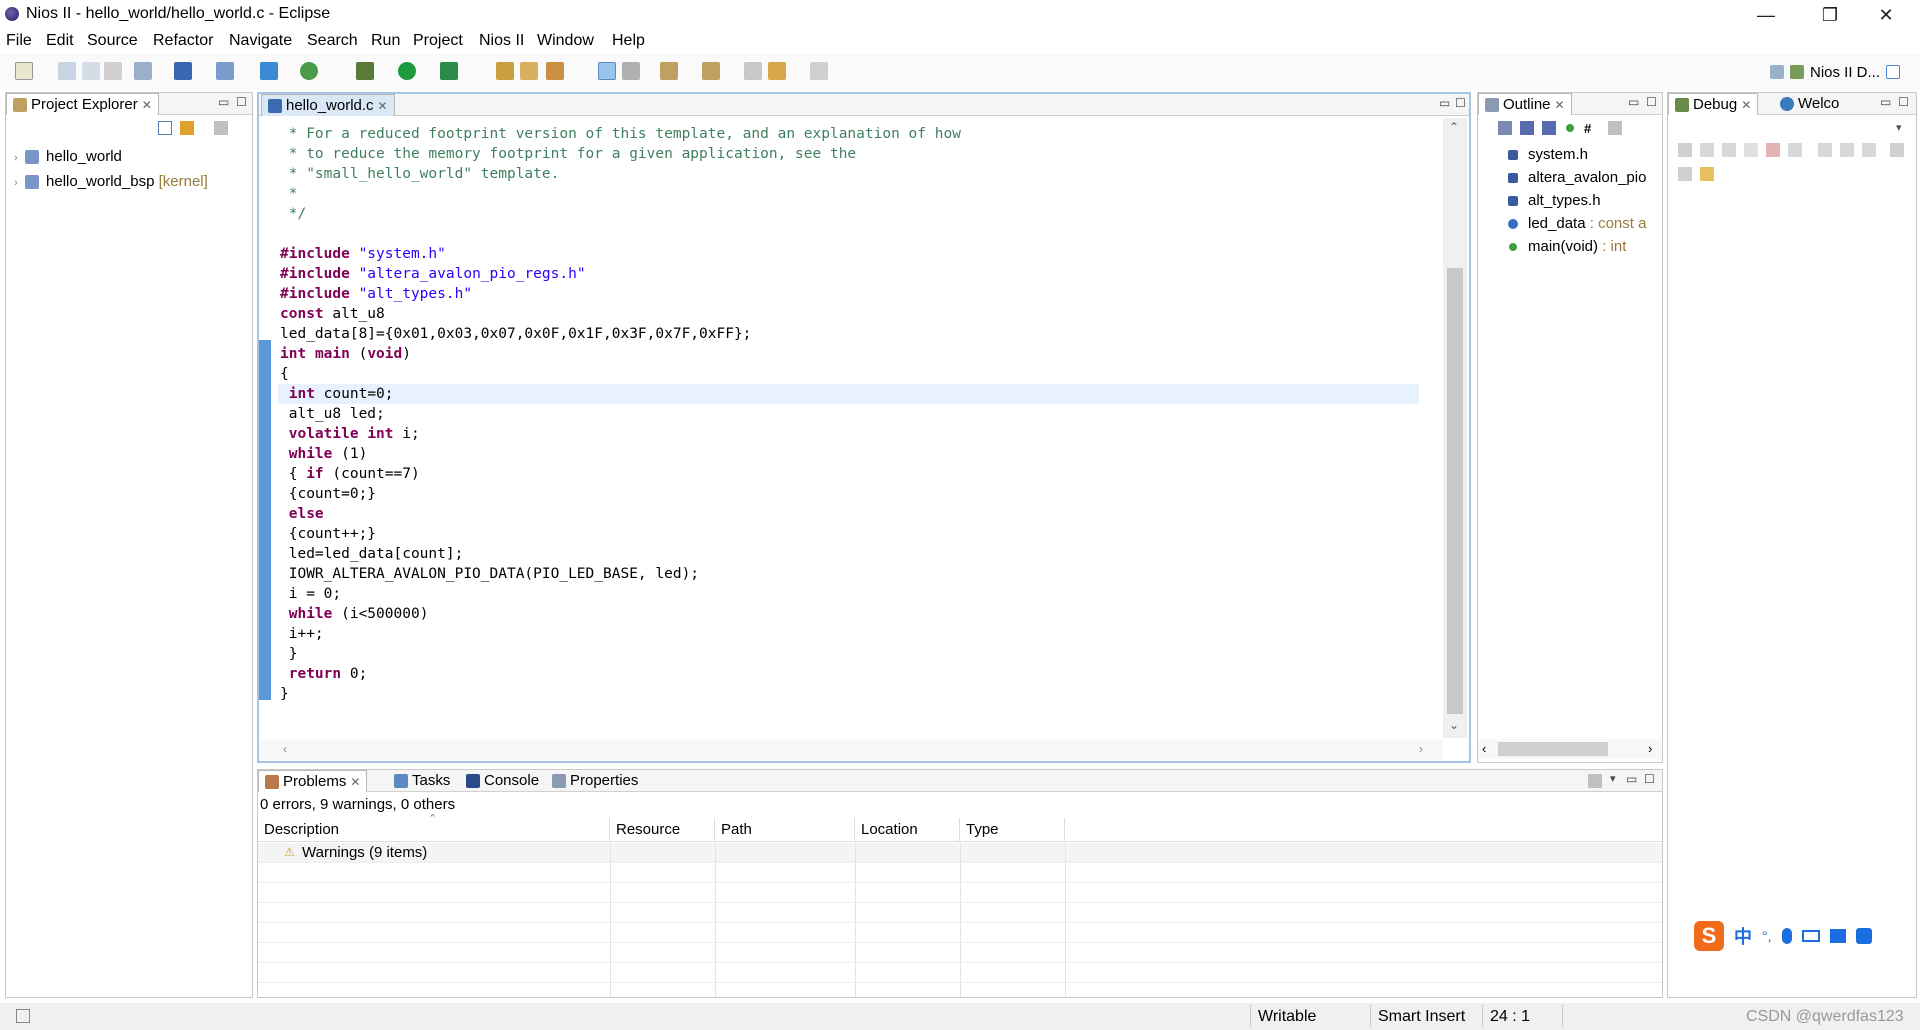 The height and width of the screenshot is (1030, 1920). I want to click on terminate-icon, so click(1773, 150).